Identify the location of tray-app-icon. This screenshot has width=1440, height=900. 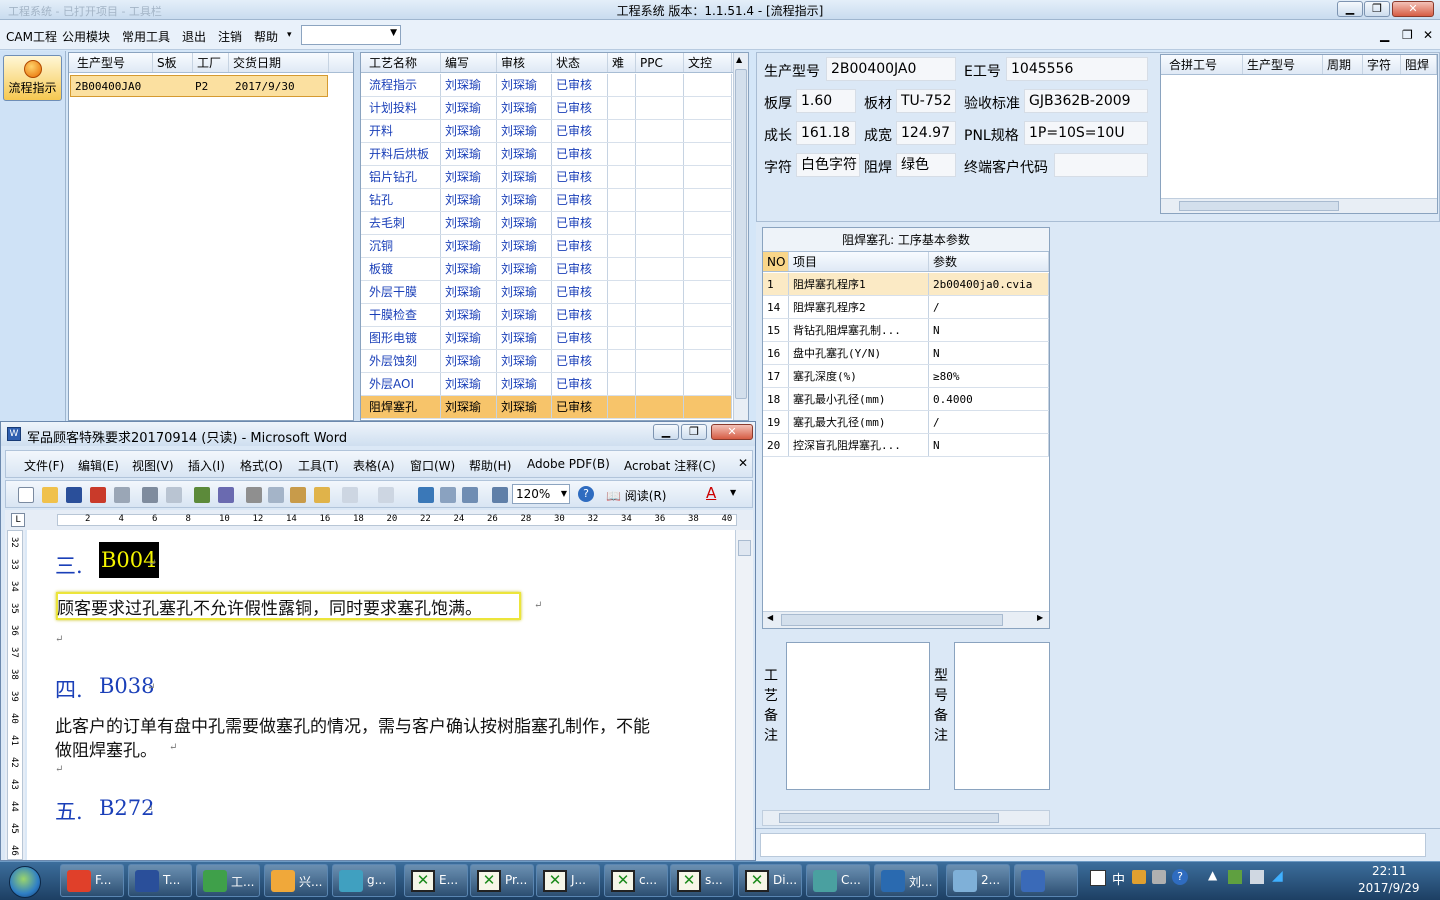
(1139, 877).